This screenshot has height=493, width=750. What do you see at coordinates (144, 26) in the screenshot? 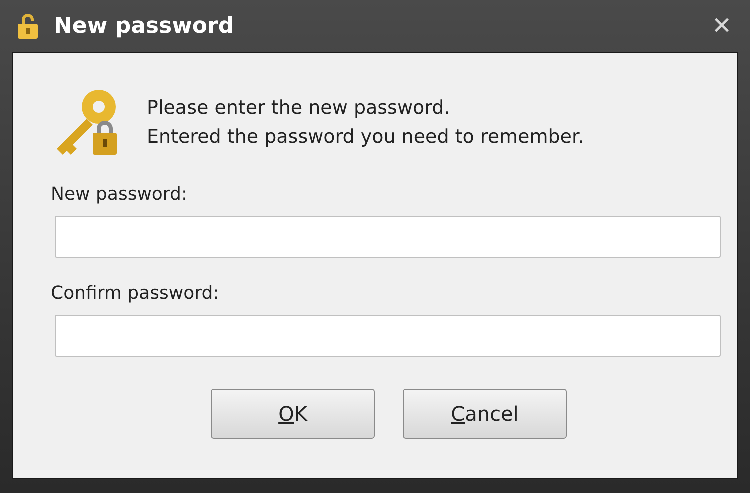
I see `window-title: New password` at bounding box center [144, 26].